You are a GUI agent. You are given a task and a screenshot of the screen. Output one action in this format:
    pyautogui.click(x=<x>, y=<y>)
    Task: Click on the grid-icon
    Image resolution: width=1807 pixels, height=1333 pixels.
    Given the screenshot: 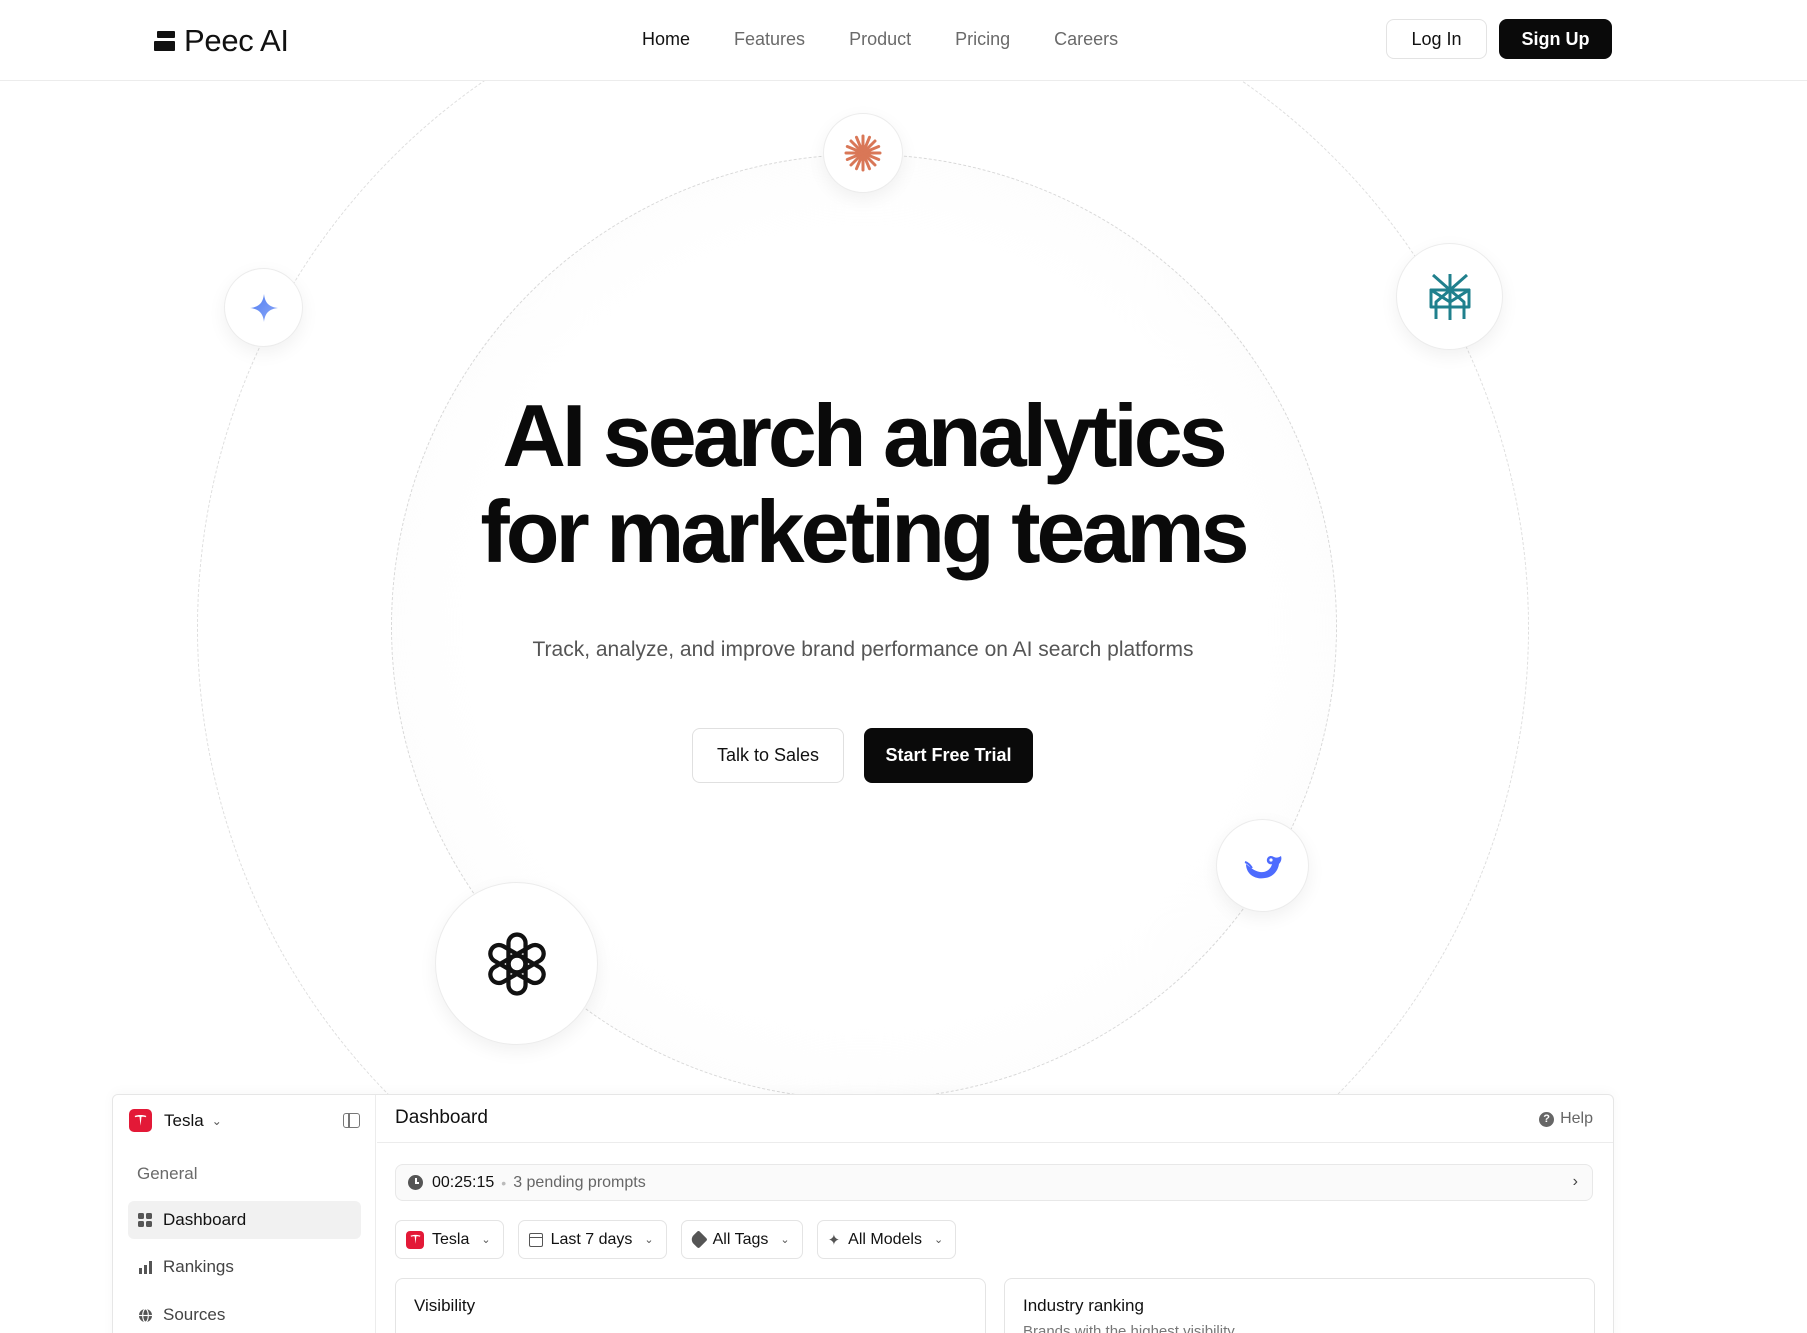 What is the action you would take?
    pyautogui.click(x=145, y=1220)
    